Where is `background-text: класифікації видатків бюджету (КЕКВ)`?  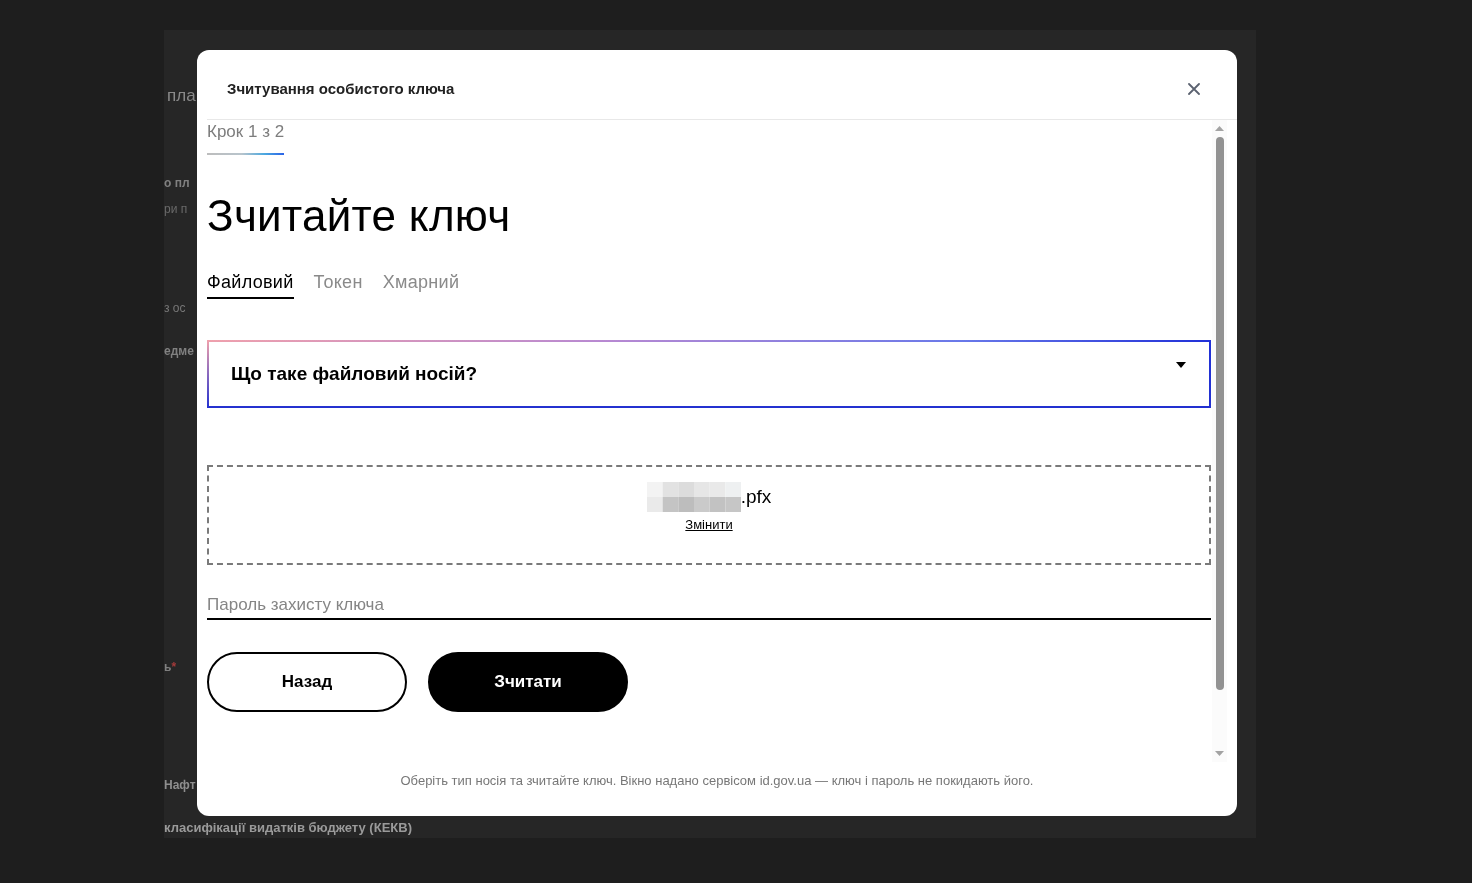
background-text: класифікації видатків бюджету (КЕКВ) is located at coordinates (288, 828).